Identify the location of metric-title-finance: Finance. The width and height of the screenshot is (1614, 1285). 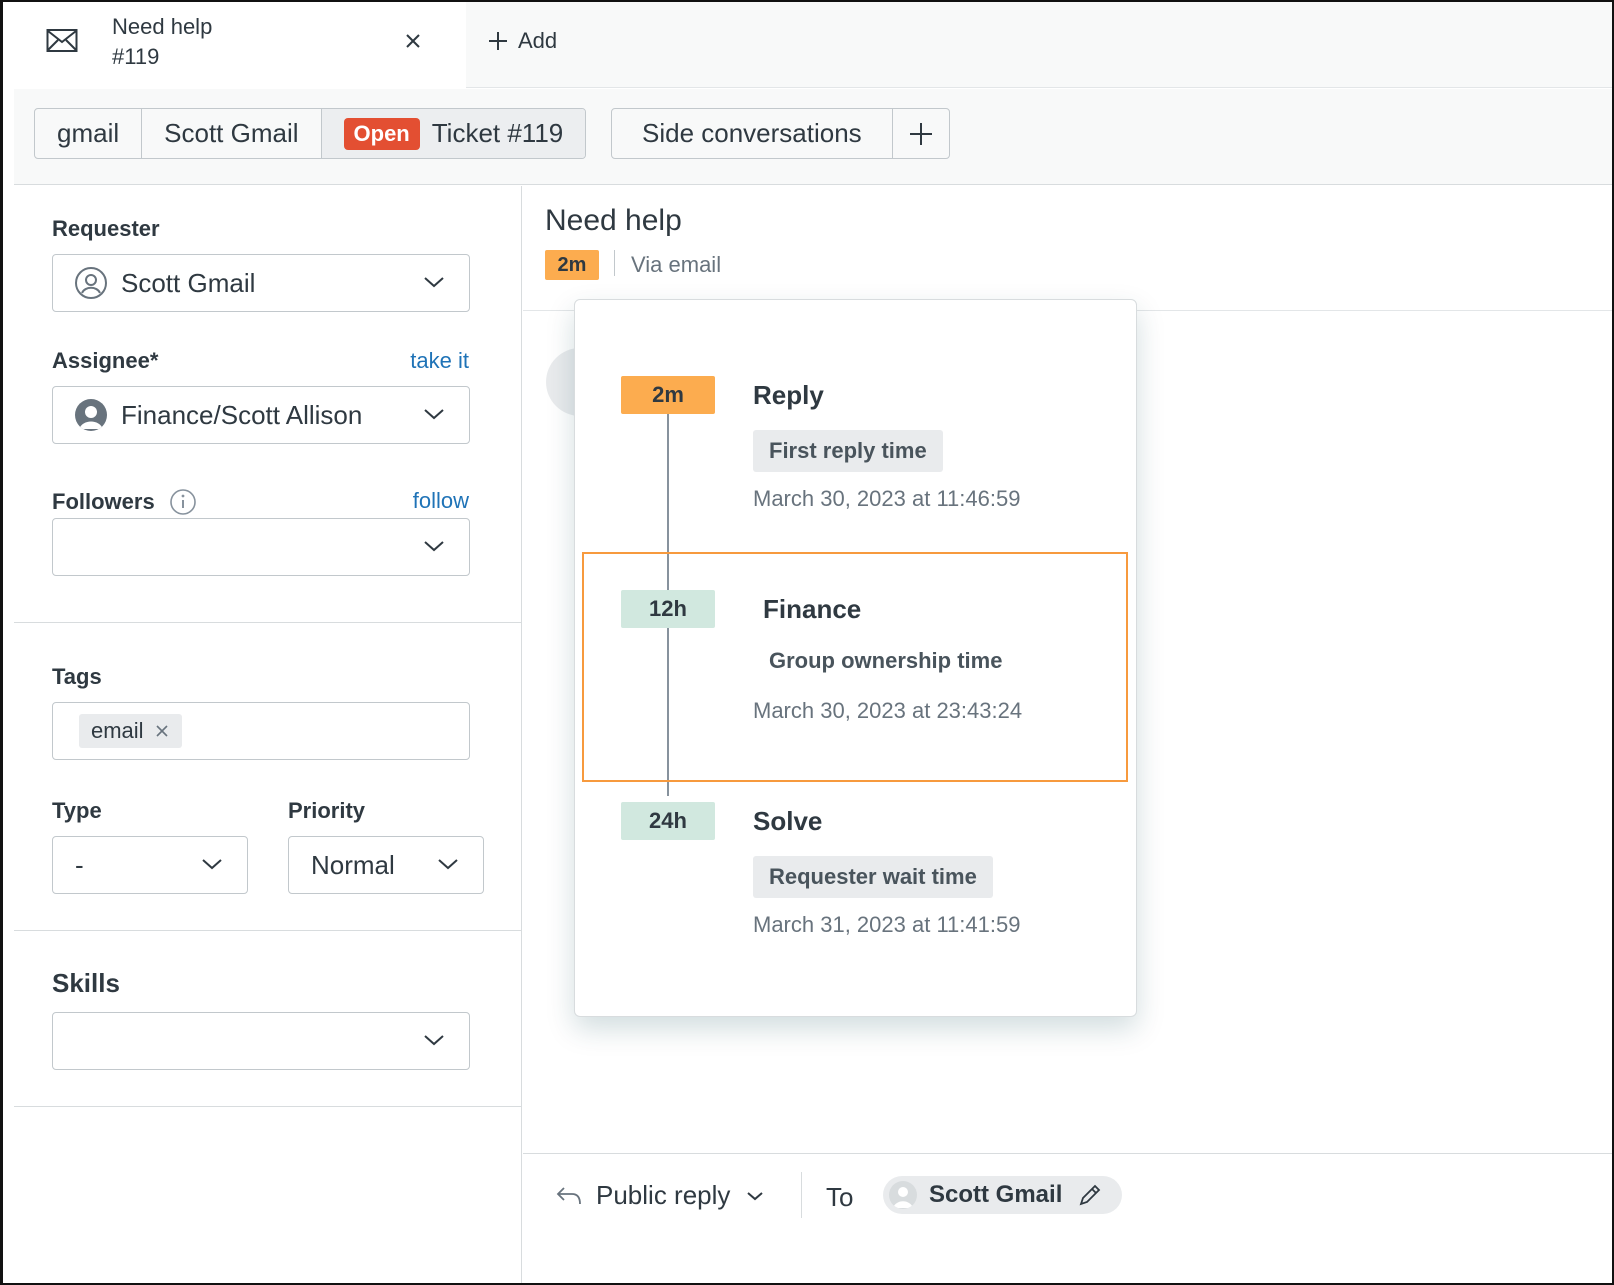
(812, 609).